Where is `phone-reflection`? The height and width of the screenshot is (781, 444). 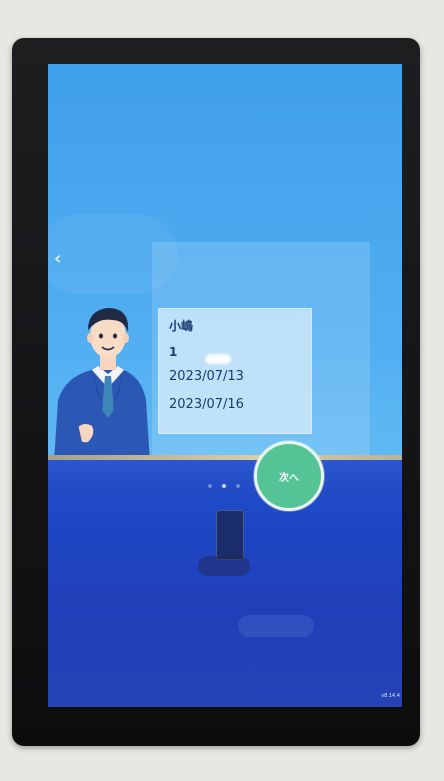
phone-reflection is located at coordinates (230, 535).